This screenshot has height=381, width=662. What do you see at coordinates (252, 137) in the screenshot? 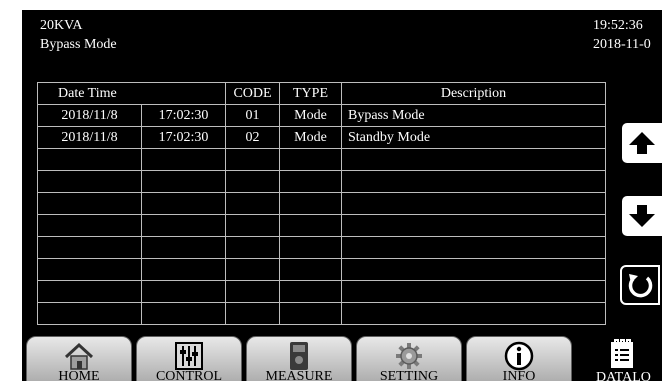
I see `row-code: 02` at bounding box center [252, 137].